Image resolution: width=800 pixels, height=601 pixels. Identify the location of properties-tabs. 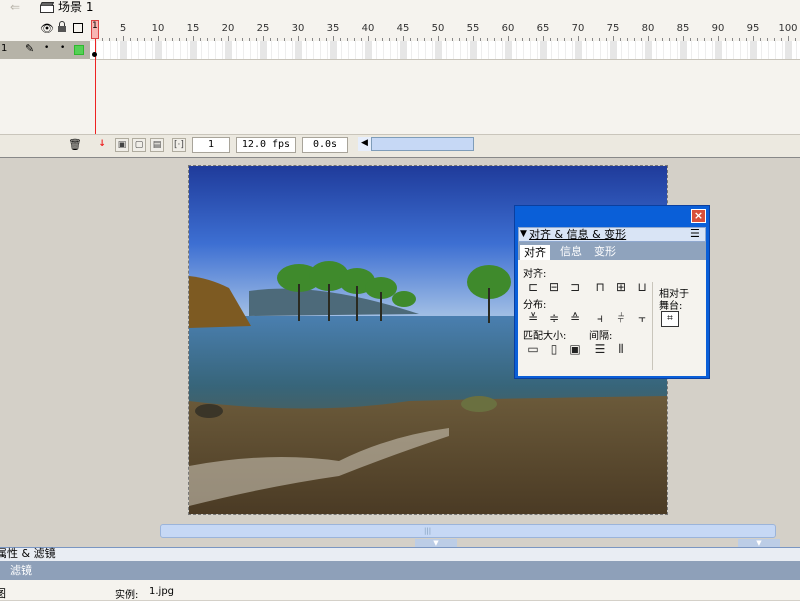
(400, 570).